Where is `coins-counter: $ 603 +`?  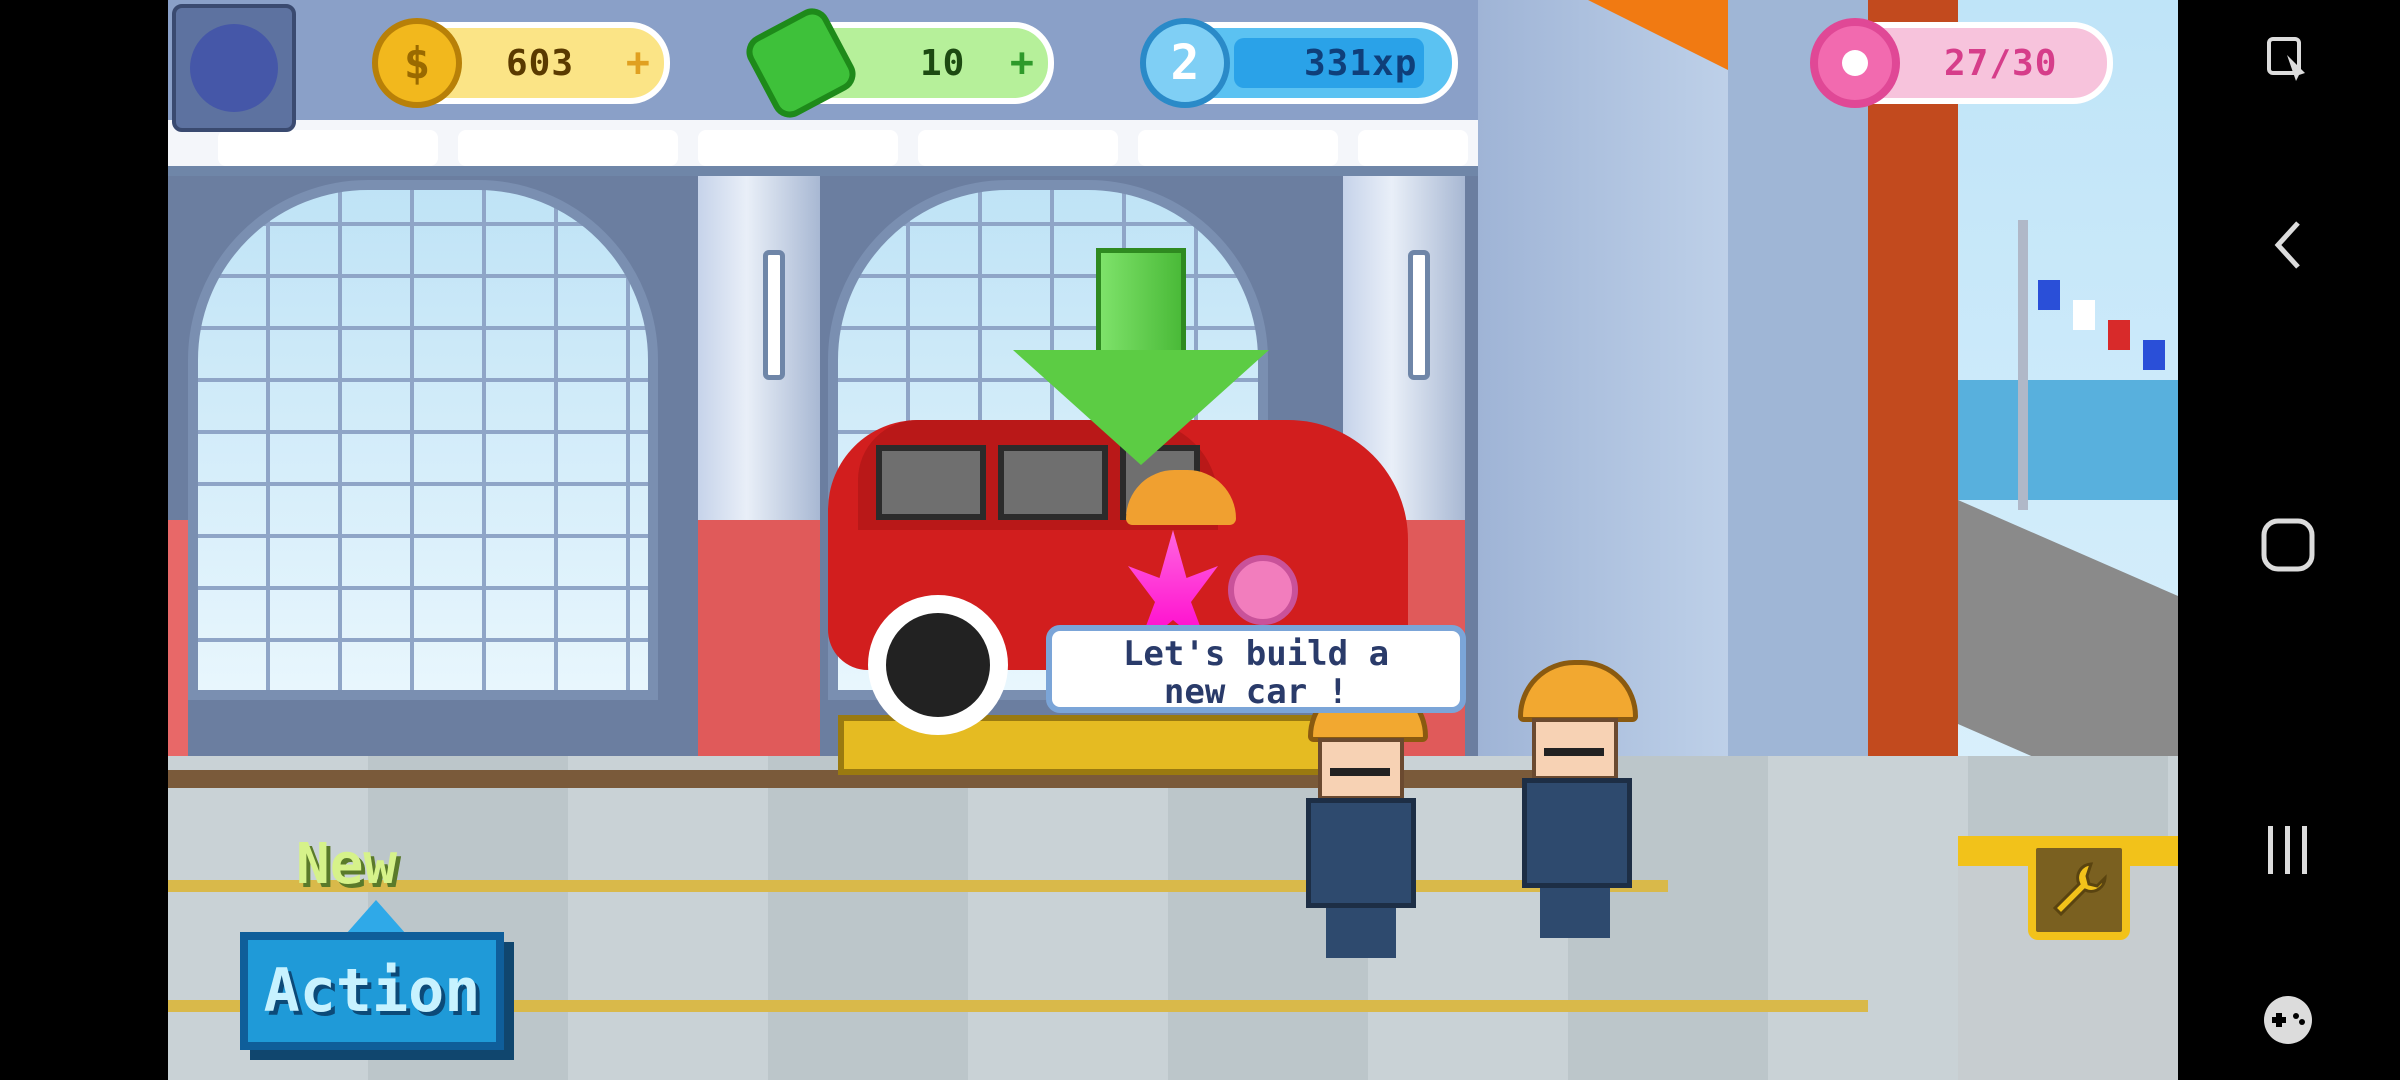
coins-counter: $ 603 + is located at coordinates (521, 63).